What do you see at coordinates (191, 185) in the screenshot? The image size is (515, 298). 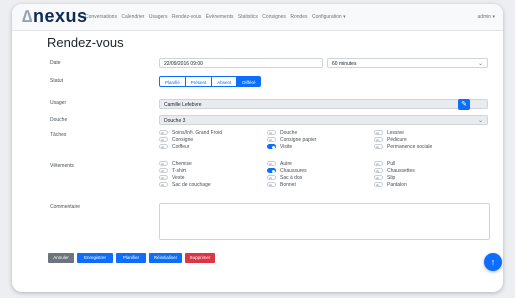 I see `option-label: Sac de couchage` at bounding box center [191, 185].